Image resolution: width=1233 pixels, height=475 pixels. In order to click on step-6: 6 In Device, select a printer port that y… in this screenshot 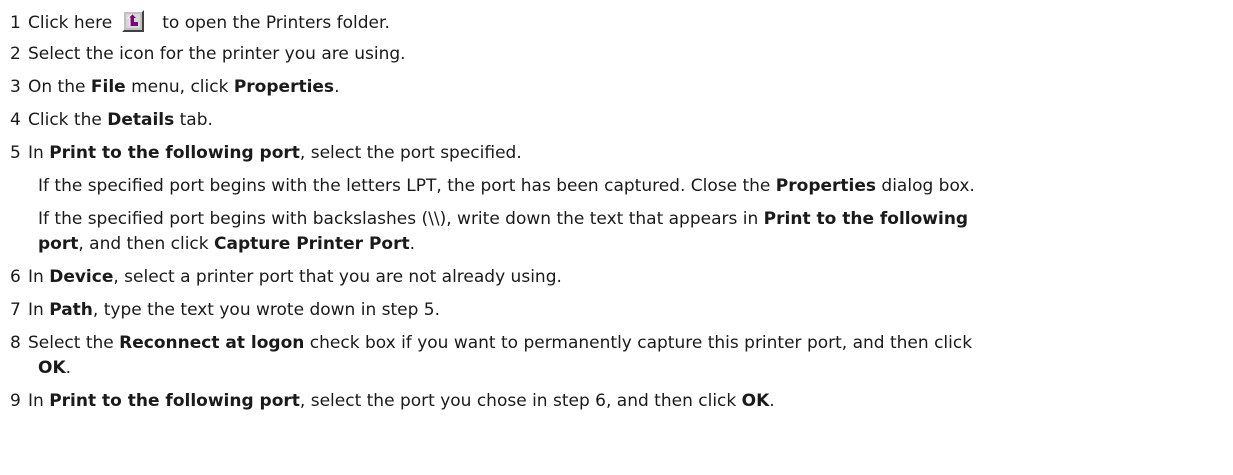, I will do `click(286, 277)`.